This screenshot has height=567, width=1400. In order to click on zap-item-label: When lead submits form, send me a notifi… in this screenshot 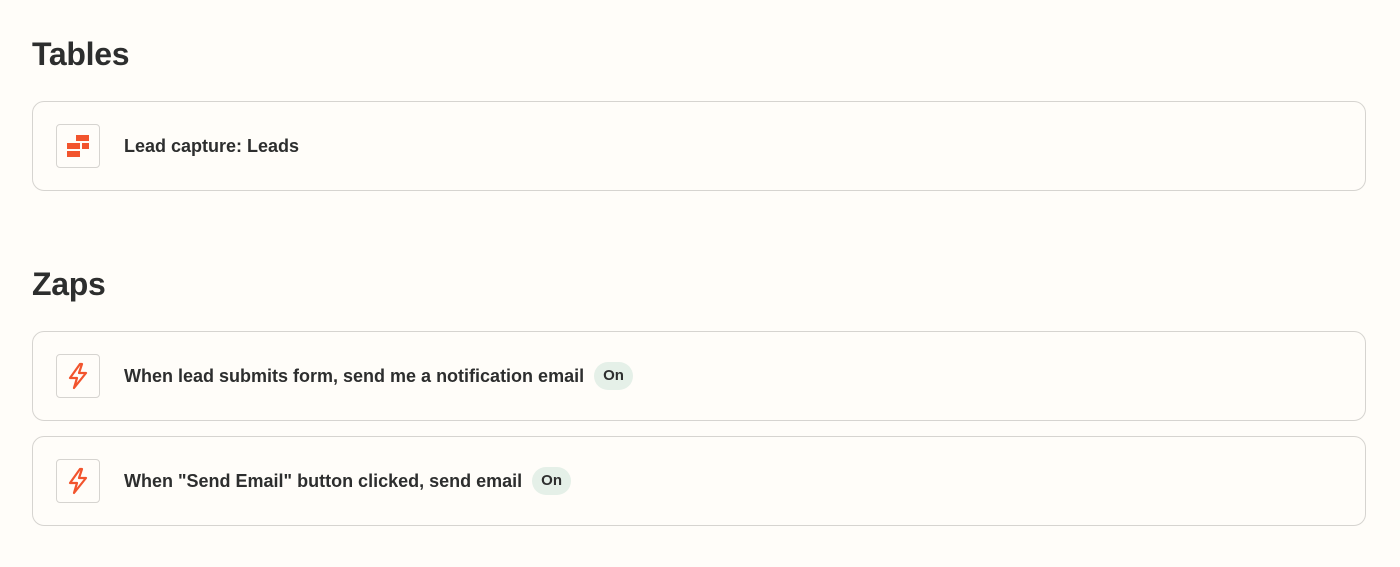, I will do `click(378, 376)`.